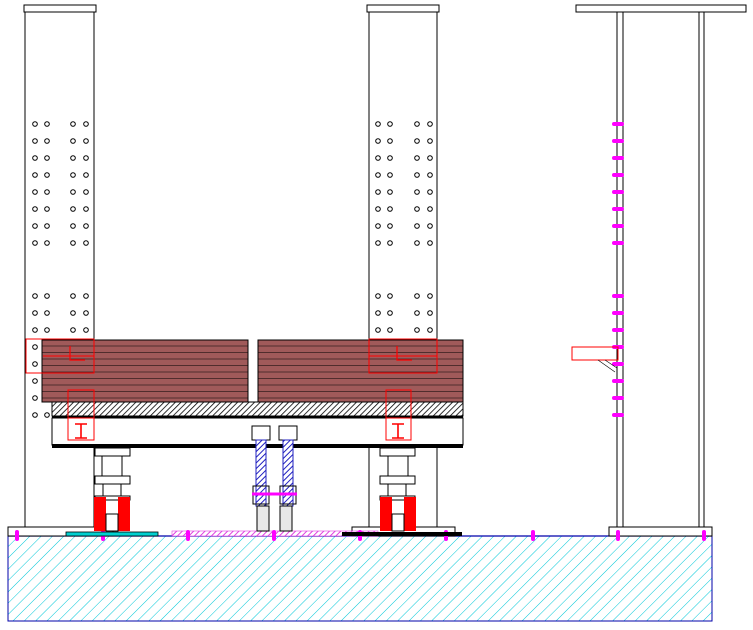 The height and width of the screenshot is (630, 753). Describe the element at coordinates (360, 578) in the screenshot. I see `concrete-foundation` at that location.